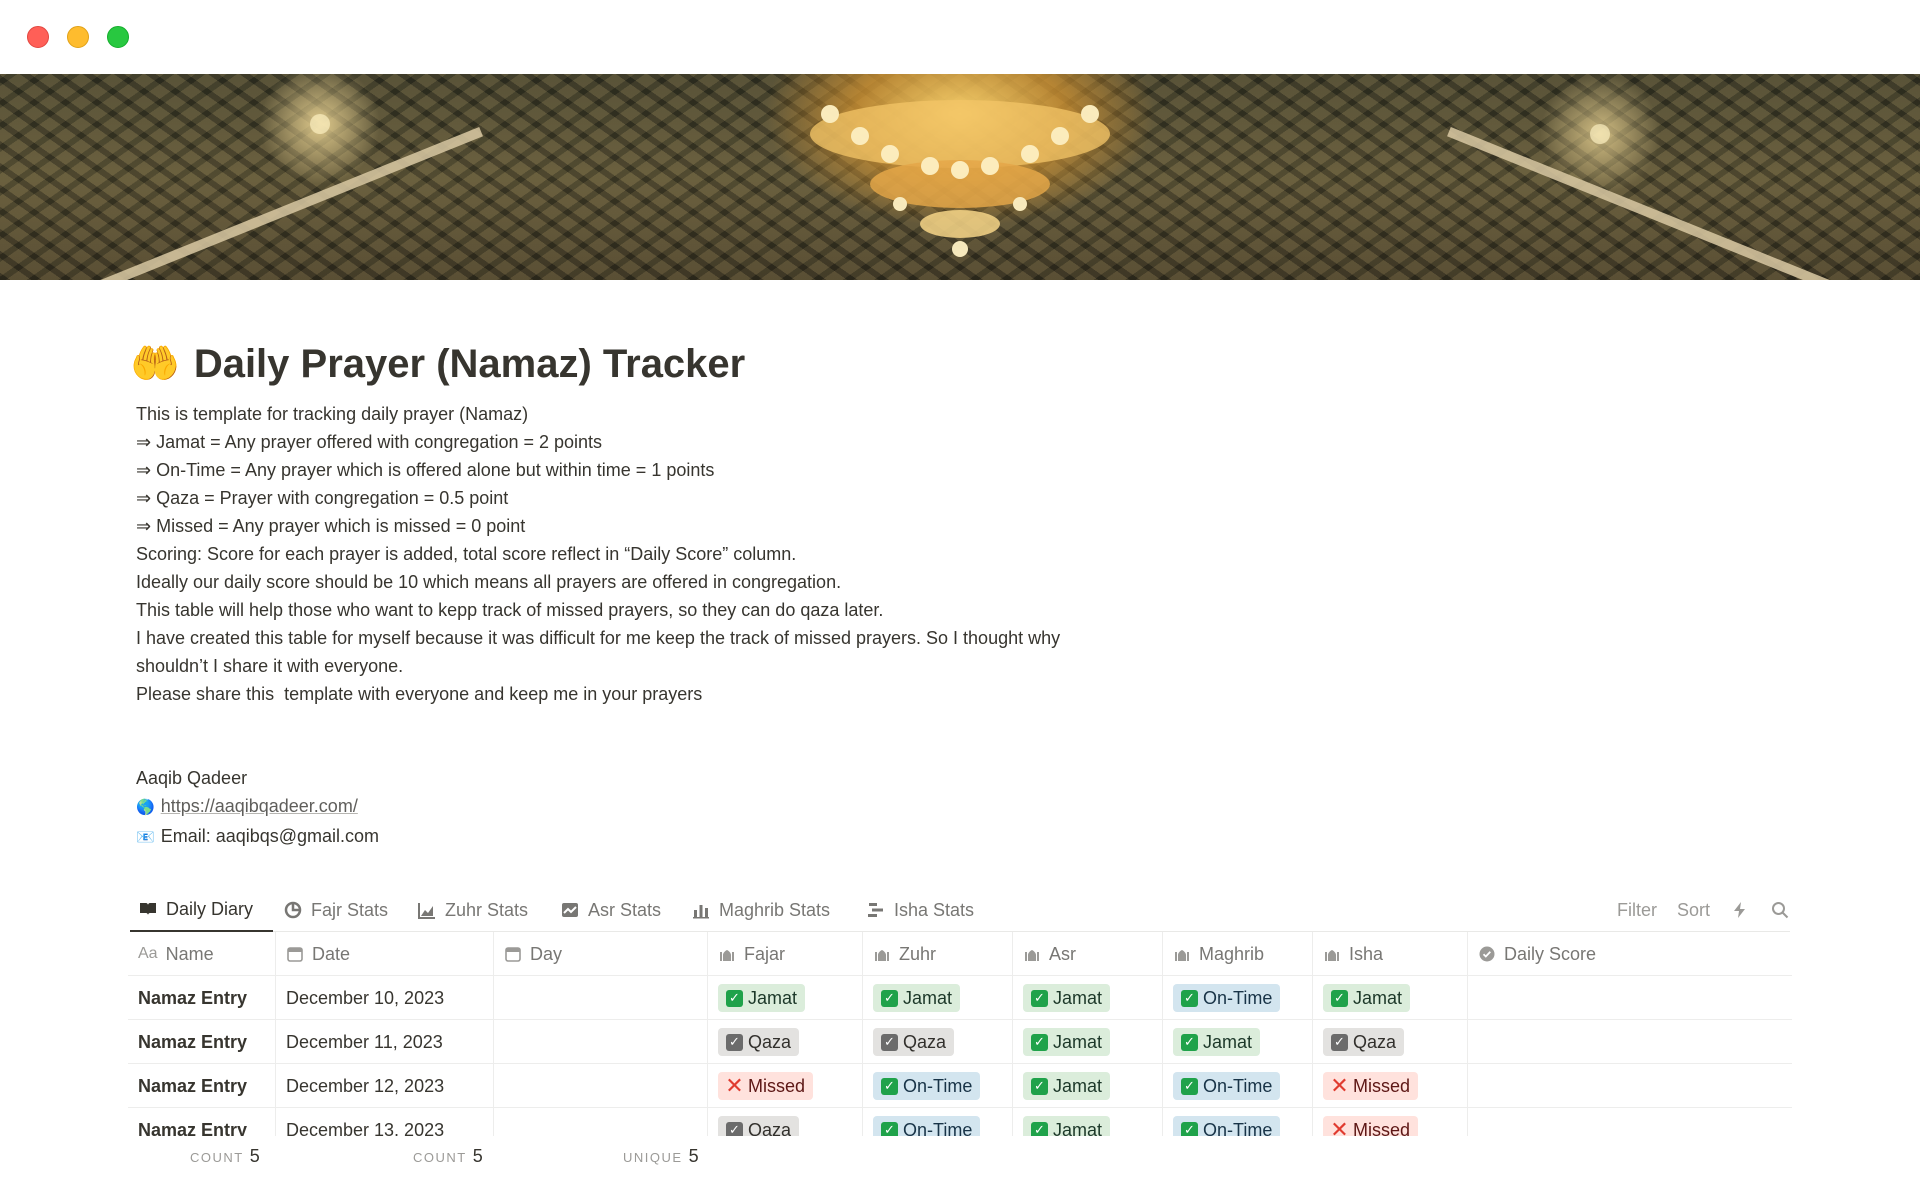 This screenshot has height=1200, width=1920. I want to click on status-tag: ✕ Missed, so click(766, 1086).